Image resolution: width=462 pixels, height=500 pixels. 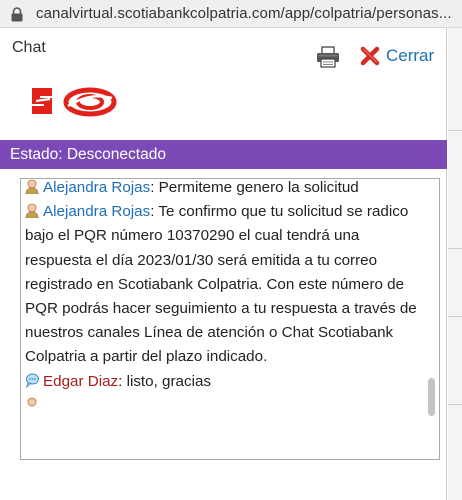 What do you see at coordinates (455, 264) in the screenshot?
I see `background-page` at bounding box center [455, 264].